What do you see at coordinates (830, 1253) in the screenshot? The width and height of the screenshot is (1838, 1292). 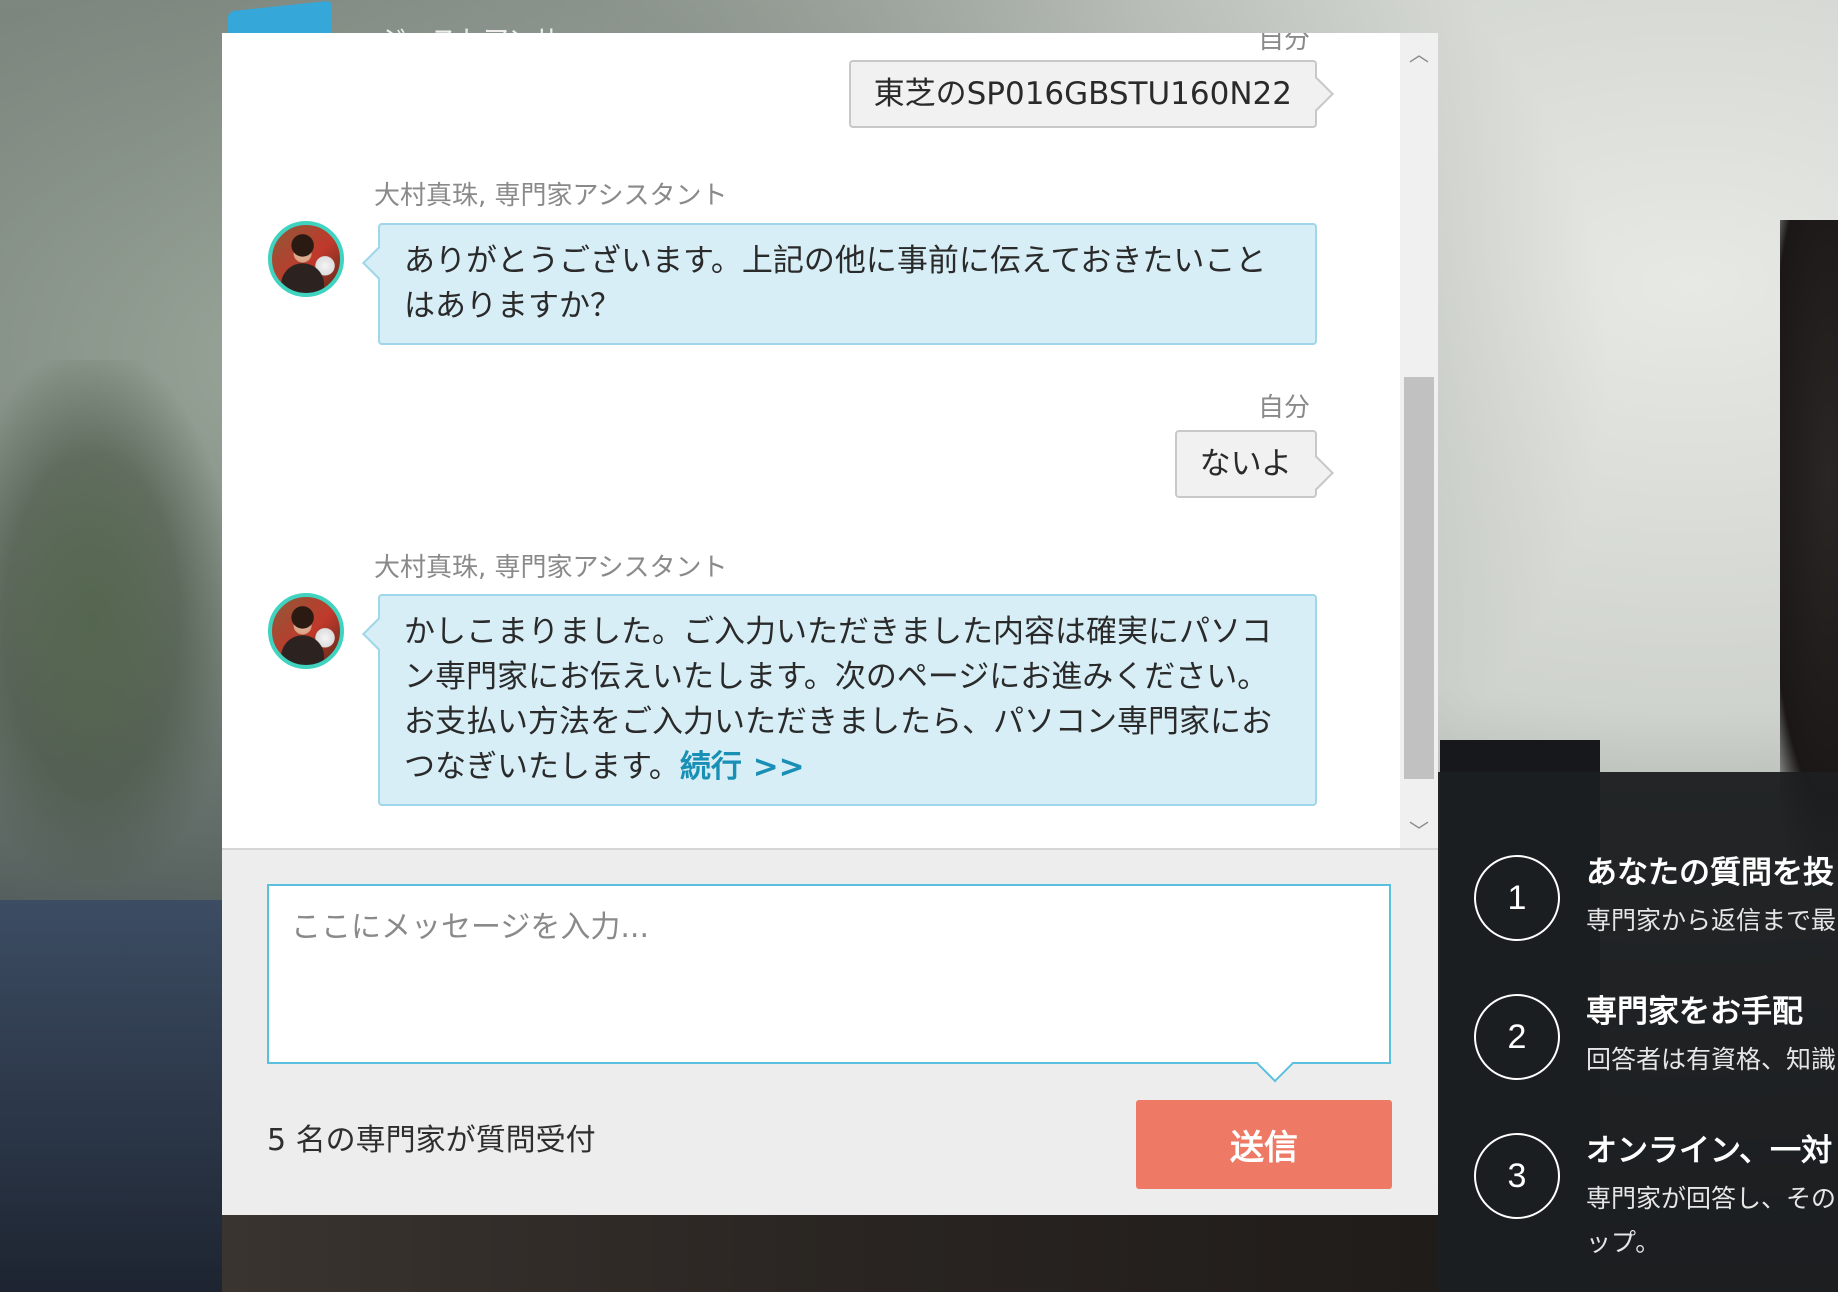 I see `background-desk` at bounding box center [830, 1253].